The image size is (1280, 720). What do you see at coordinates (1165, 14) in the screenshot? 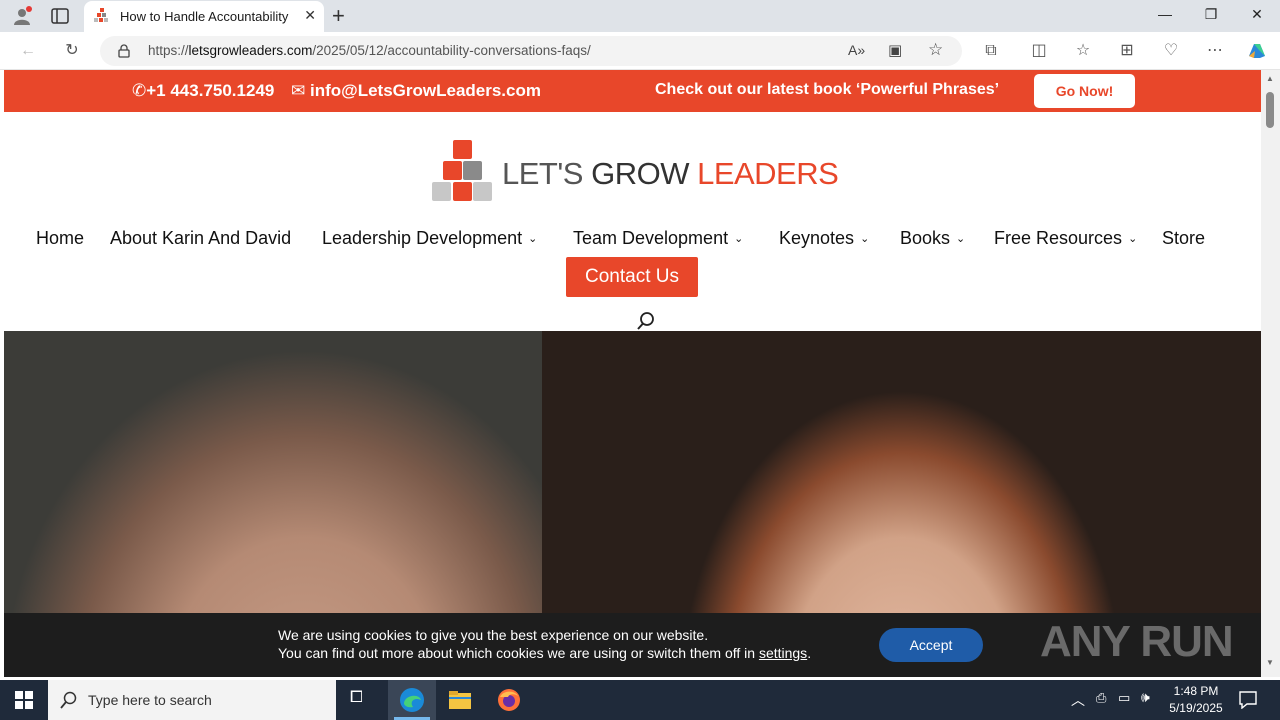
I see `minimize-icon: —` at bounding box center [1165, 14].